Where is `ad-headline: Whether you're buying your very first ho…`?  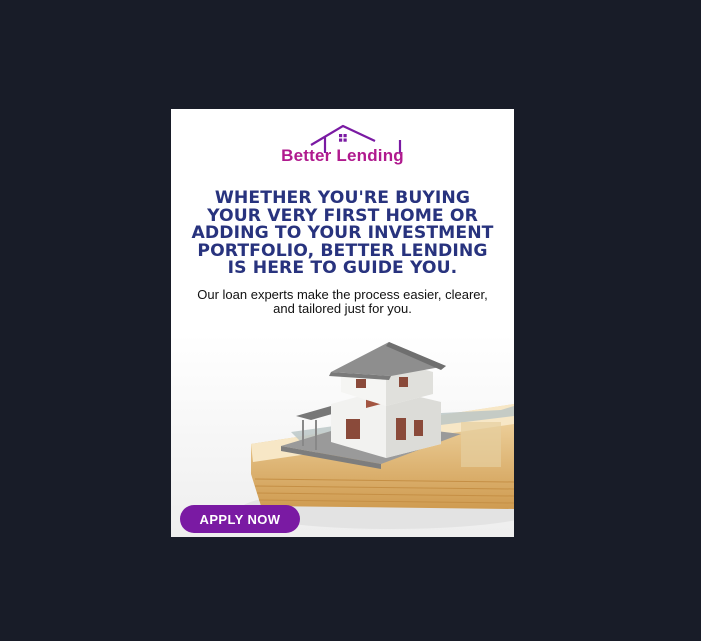 ad-headline: Whether you're buying your very first ho… is located at coordinates (342, 233).